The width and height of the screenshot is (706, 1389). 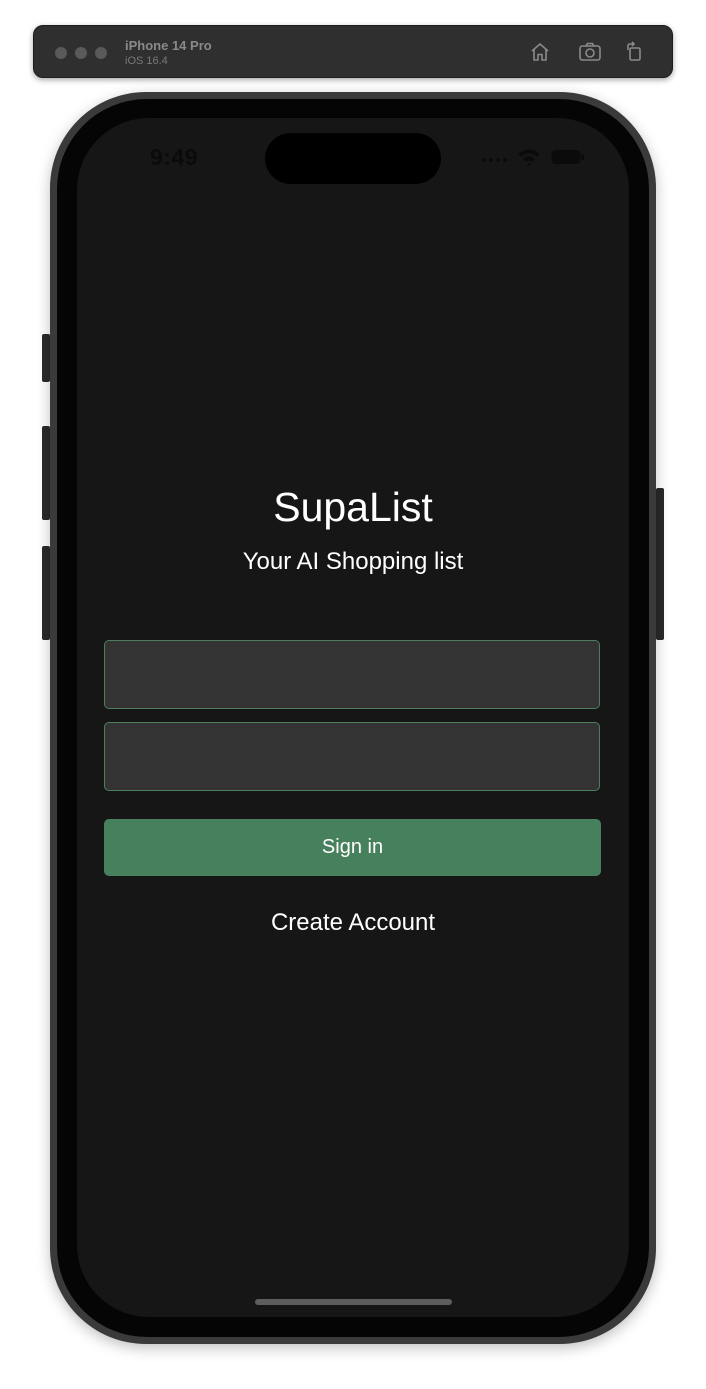 I want to click on status-icons, so click(x=533, y=159).